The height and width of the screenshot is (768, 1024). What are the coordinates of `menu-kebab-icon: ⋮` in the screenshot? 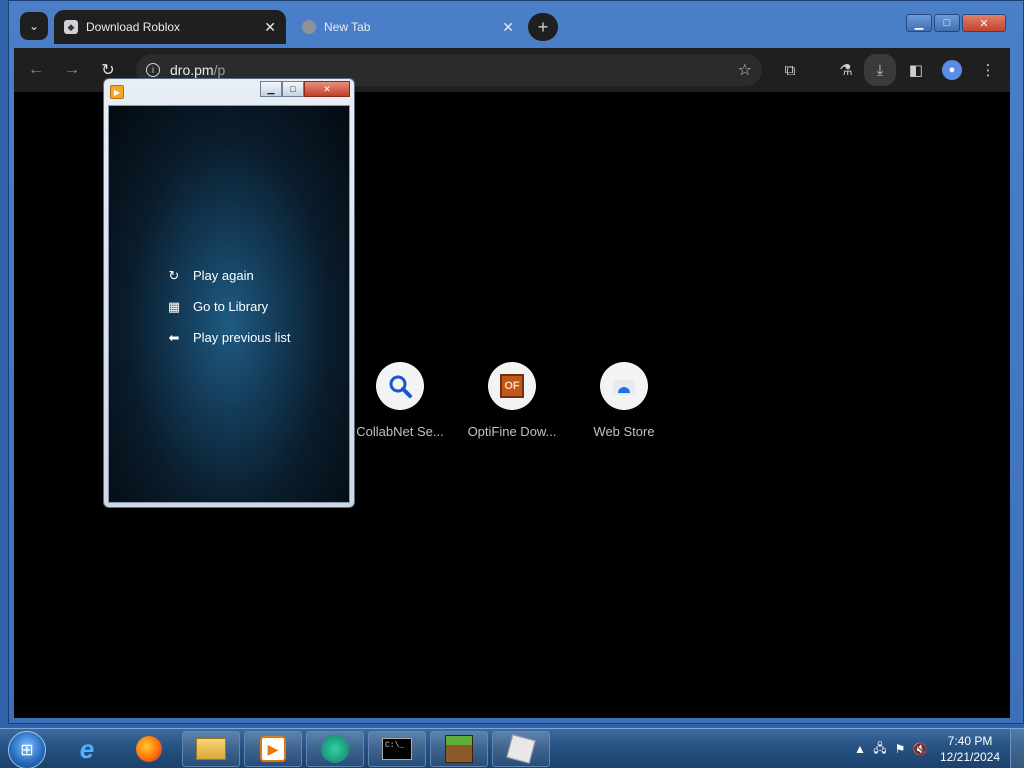 It's located at (988, 70).